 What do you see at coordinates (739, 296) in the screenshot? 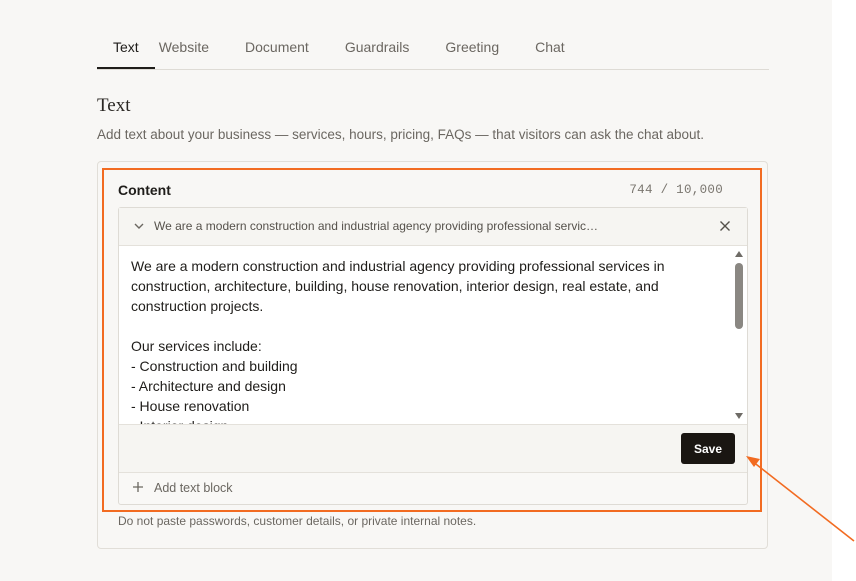
I see `scrollbar-thumb` at bounding box center [739, 296].